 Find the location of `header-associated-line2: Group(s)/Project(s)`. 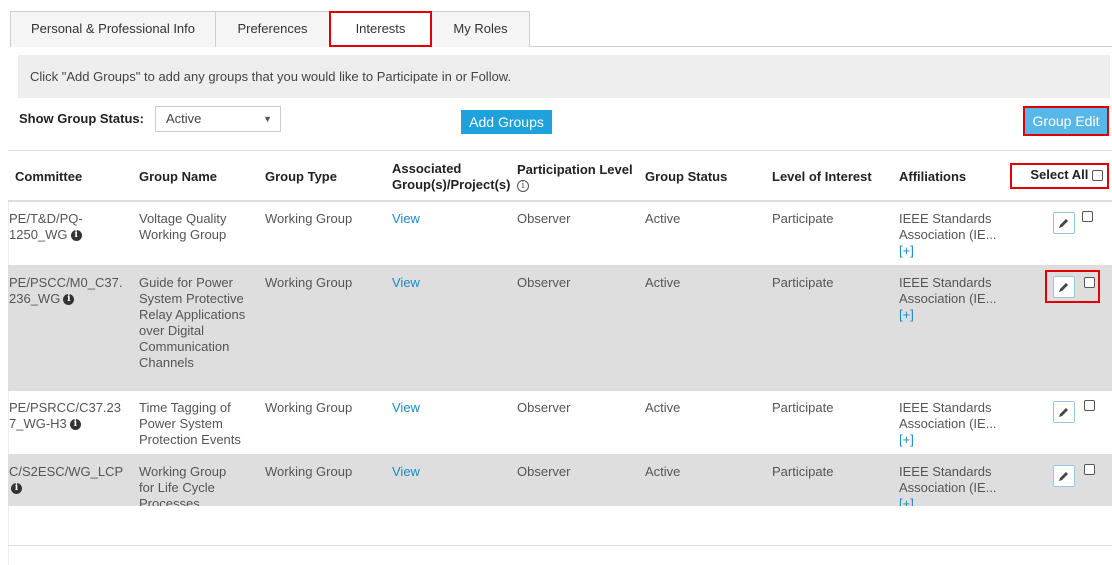

header-associated-line2: Group(s)/Project(s) is located at coordinates (451, 184).